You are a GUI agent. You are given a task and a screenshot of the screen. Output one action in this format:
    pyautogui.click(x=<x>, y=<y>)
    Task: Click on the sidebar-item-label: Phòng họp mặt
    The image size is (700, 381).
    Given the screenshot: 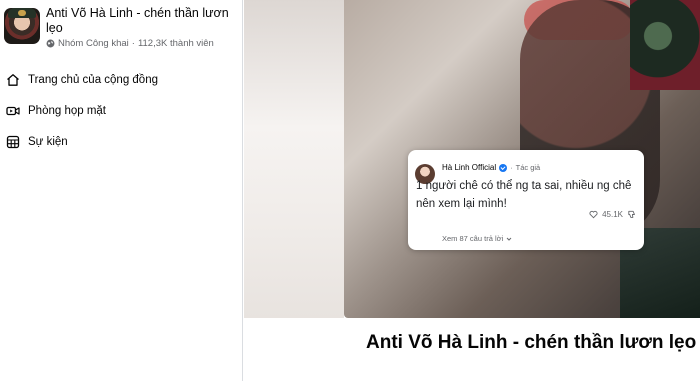 What is the action you would take?
    pyautogui.click(x=67, y=110)
    